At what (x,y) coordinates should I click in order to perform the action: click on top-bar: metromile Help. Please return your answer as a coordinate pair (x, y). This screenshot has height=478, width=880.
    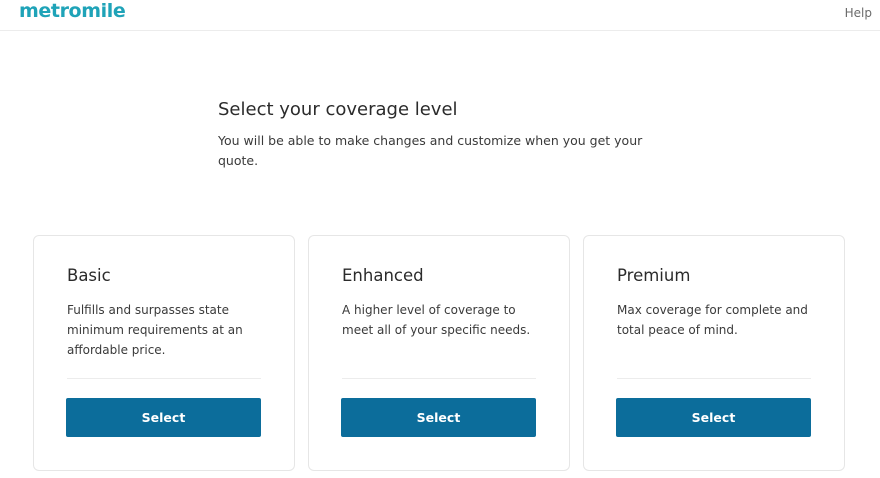
    Looking at the image, I should click on (440, 15).